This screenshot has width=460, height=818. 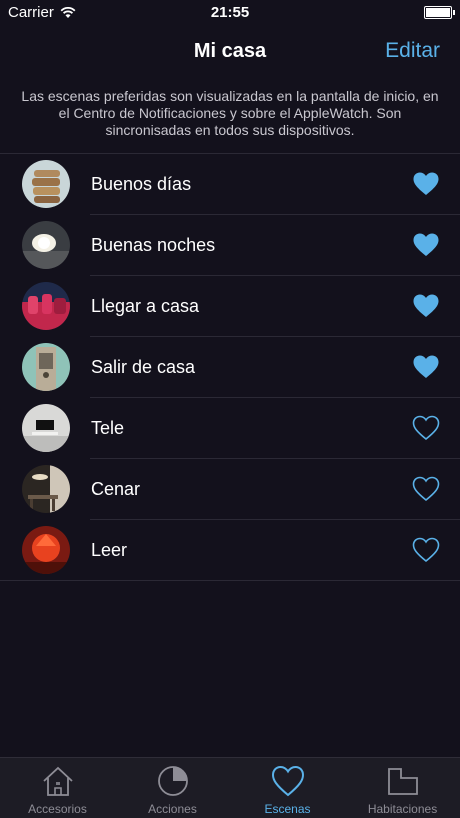 I want to click on heart-icon, so click(x=287, y=781).